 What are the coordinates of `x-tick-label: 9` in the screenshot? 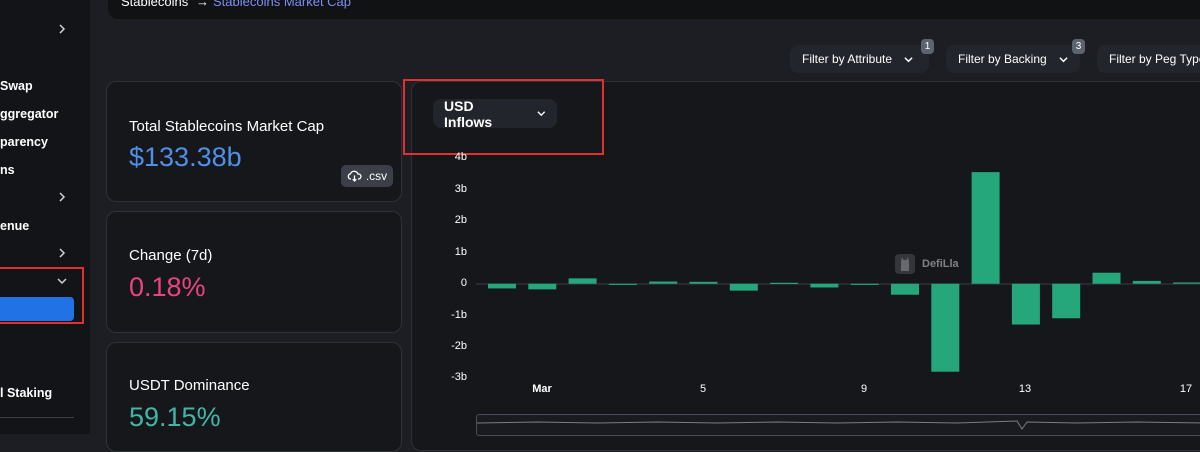 It's located at (864, 389).